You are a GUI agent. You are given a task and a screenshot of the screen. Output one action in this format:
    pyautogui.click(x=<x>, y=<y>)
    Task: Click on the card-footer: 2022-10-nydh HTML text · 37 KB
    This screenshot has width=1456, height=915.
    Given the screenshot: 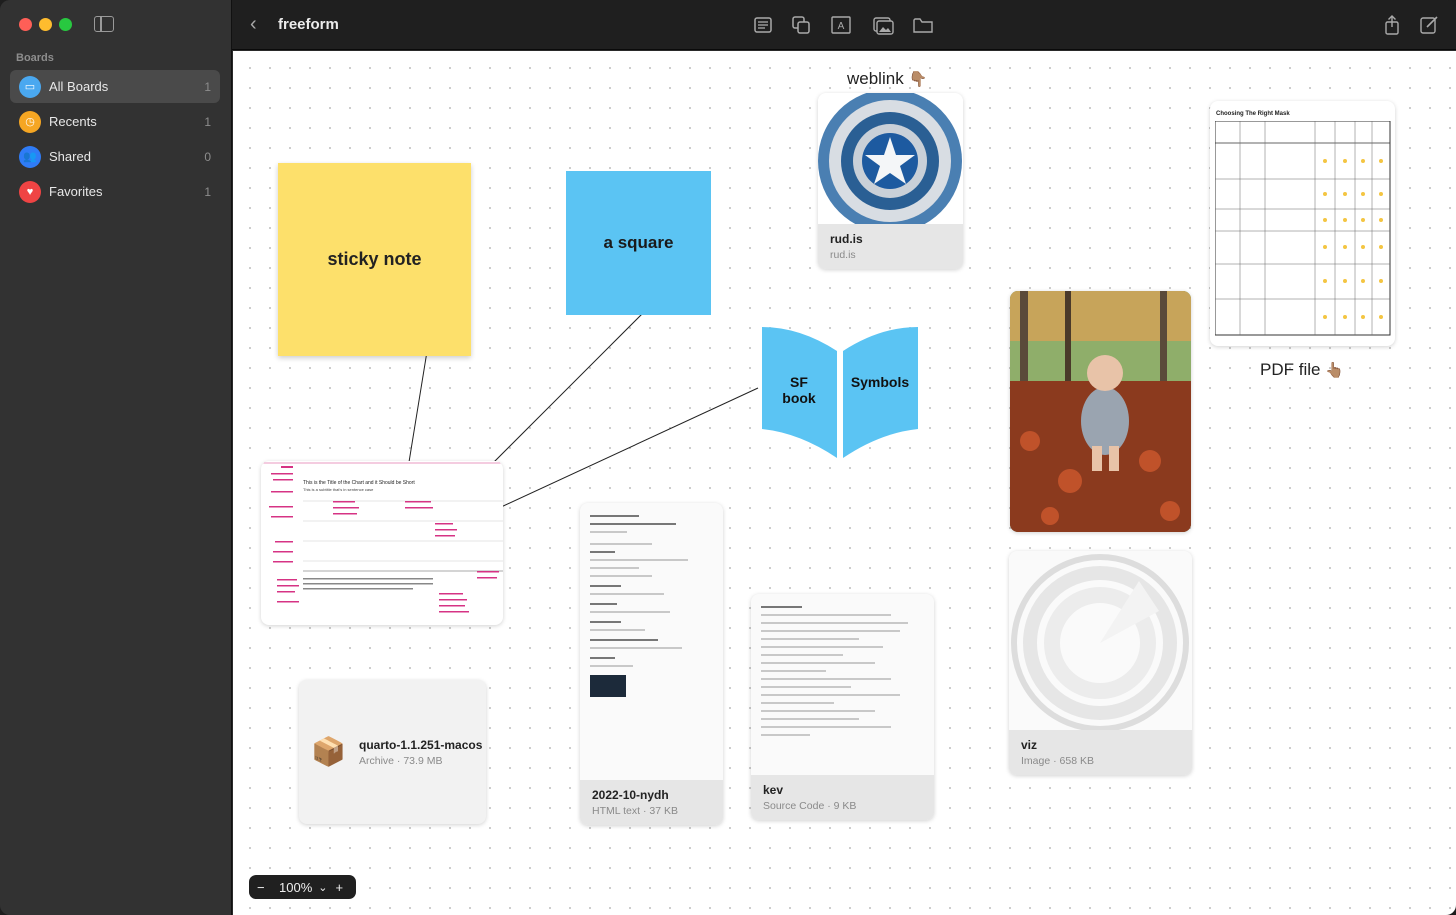 What is the action you would take?
    pyautogui.click(x=651, y=802)
    